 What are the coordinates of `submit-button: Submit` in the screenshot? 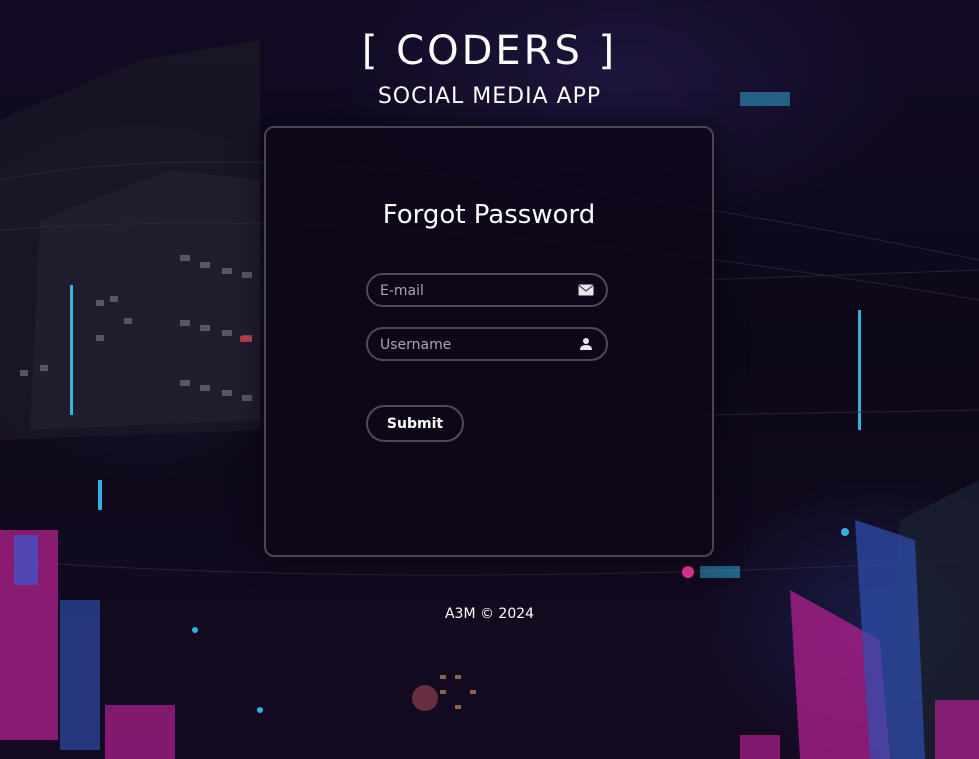 It's located at (415, 423).